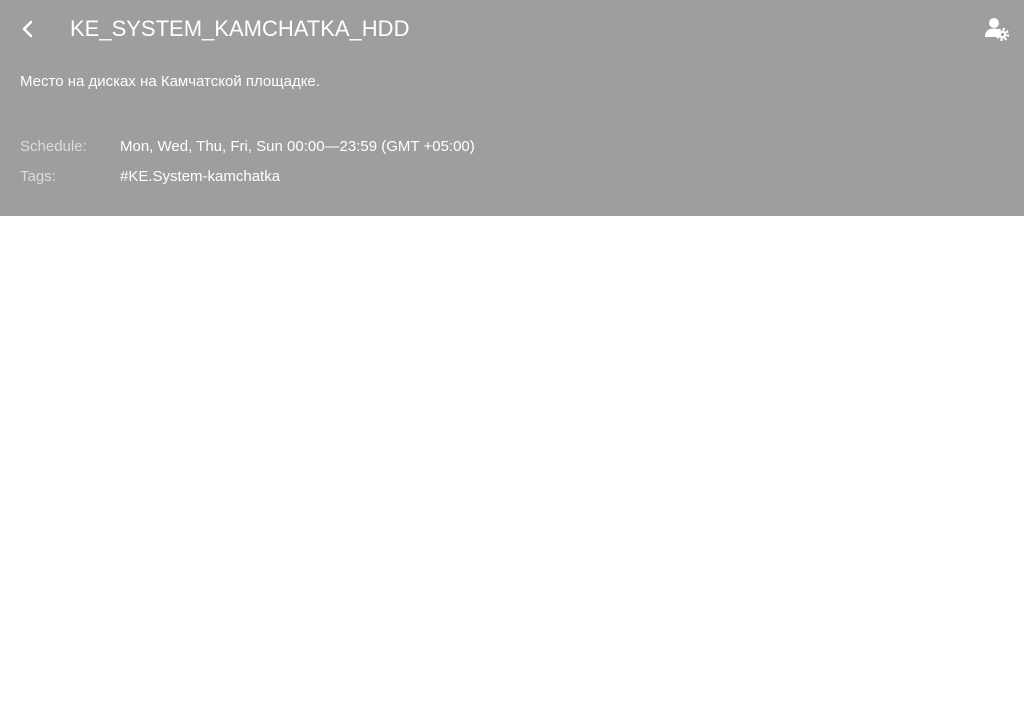 The width and height of the screenshot is (1024, 720). I want to click on user-gear-icon, so click(997, 30).